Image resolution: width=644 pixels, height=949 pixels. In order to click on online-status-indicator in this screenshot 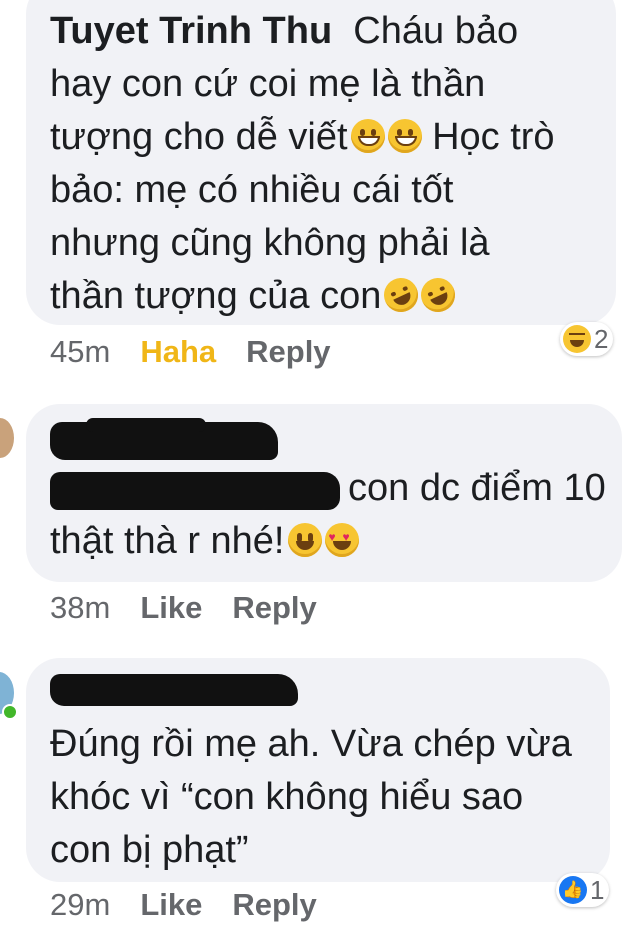, I will do `click(10, 712)`.